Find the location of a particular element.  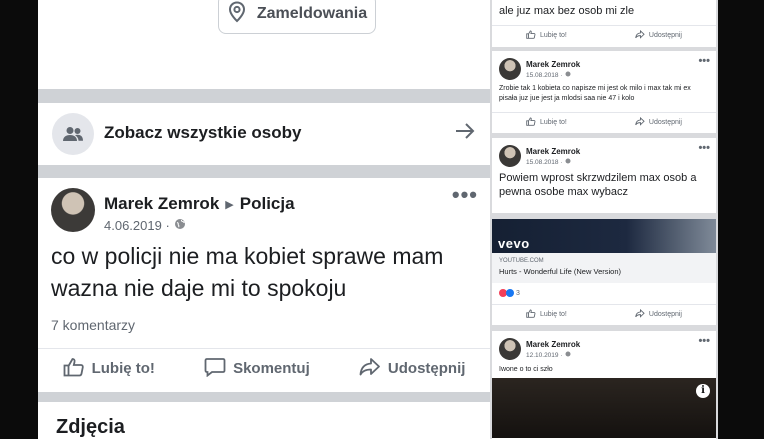

see-all-people-label: Zobacz wszystkie osoby is located at coordinates (203, 132).